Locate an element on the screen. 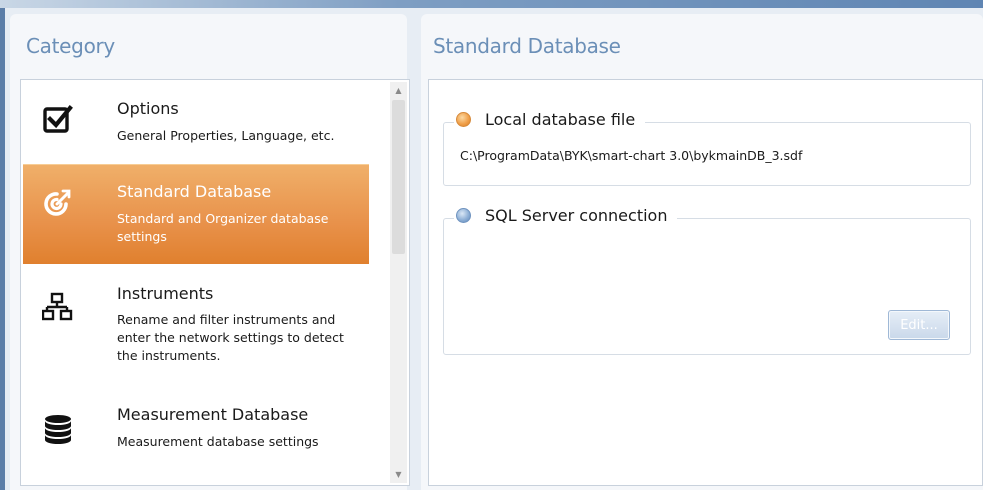 This screenshot has height=490, width=983. standard-database-title: Standard Database is located at coordinates (527, 46).